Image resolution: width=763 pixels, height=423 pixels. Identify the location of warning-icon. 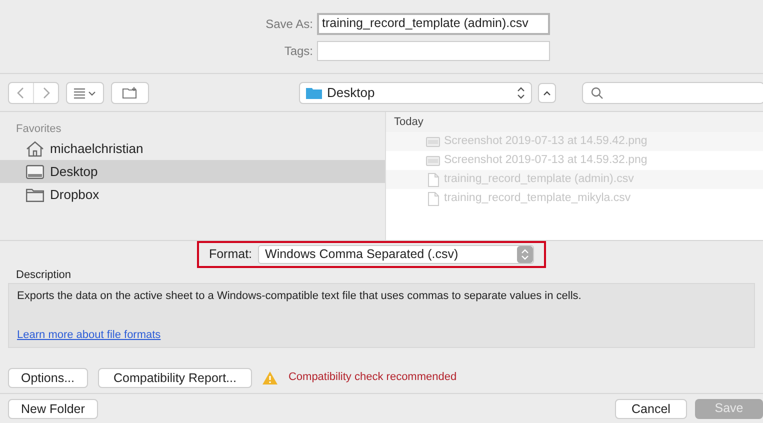
(270, 378).